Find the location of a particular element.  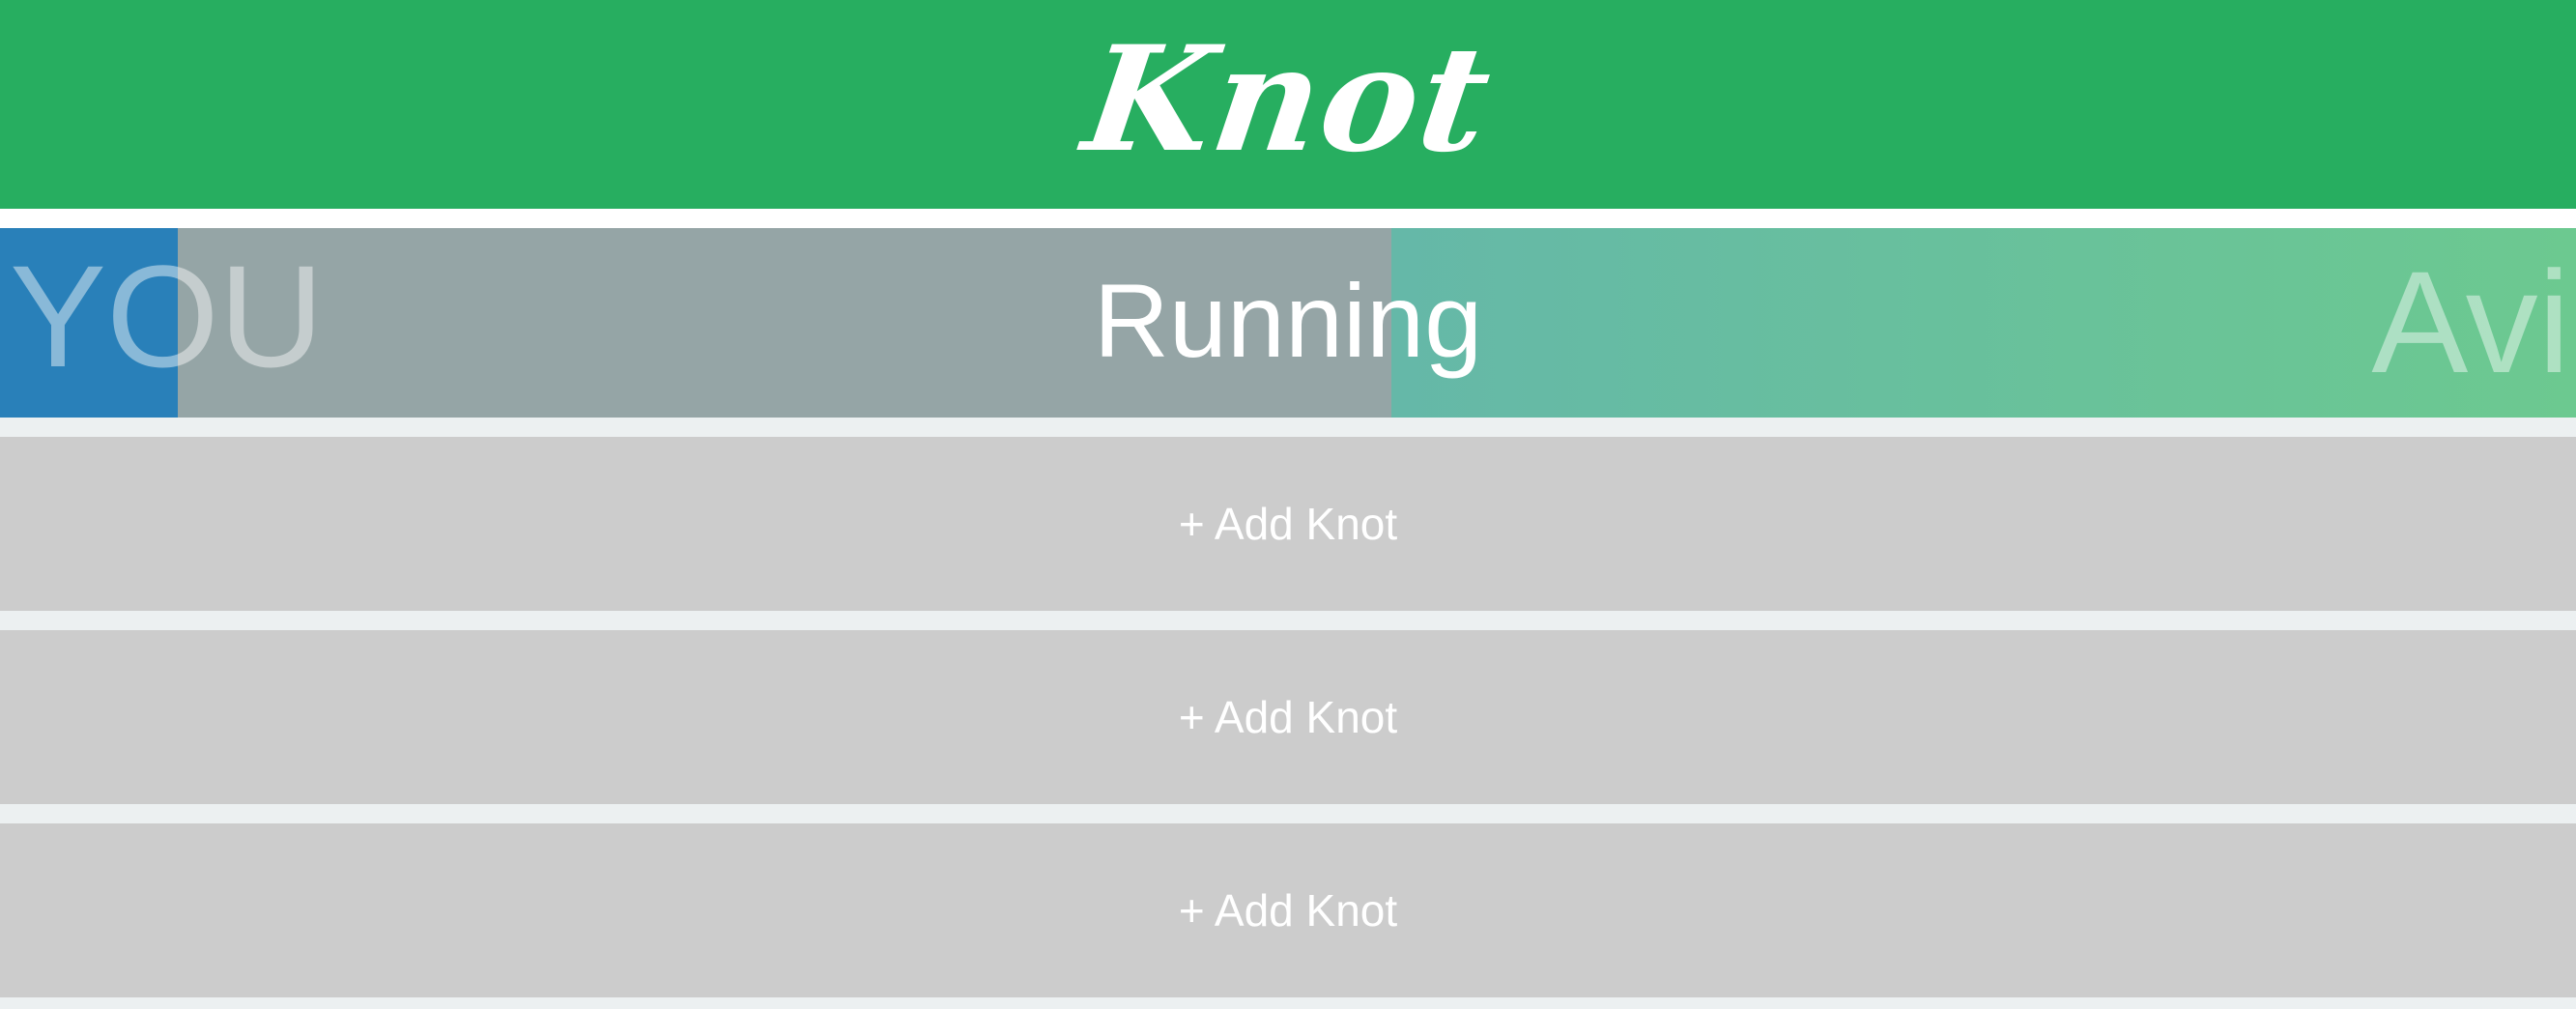

other-user-label: Avi is located at coordinates (2471, 322).